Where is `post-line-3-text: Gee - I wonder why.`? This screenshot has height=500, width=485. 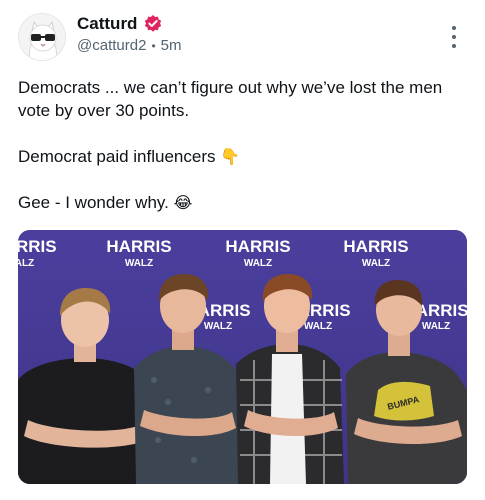 post-line-3-text: Gee - I wonder why. is located at coordinates (93, 202).